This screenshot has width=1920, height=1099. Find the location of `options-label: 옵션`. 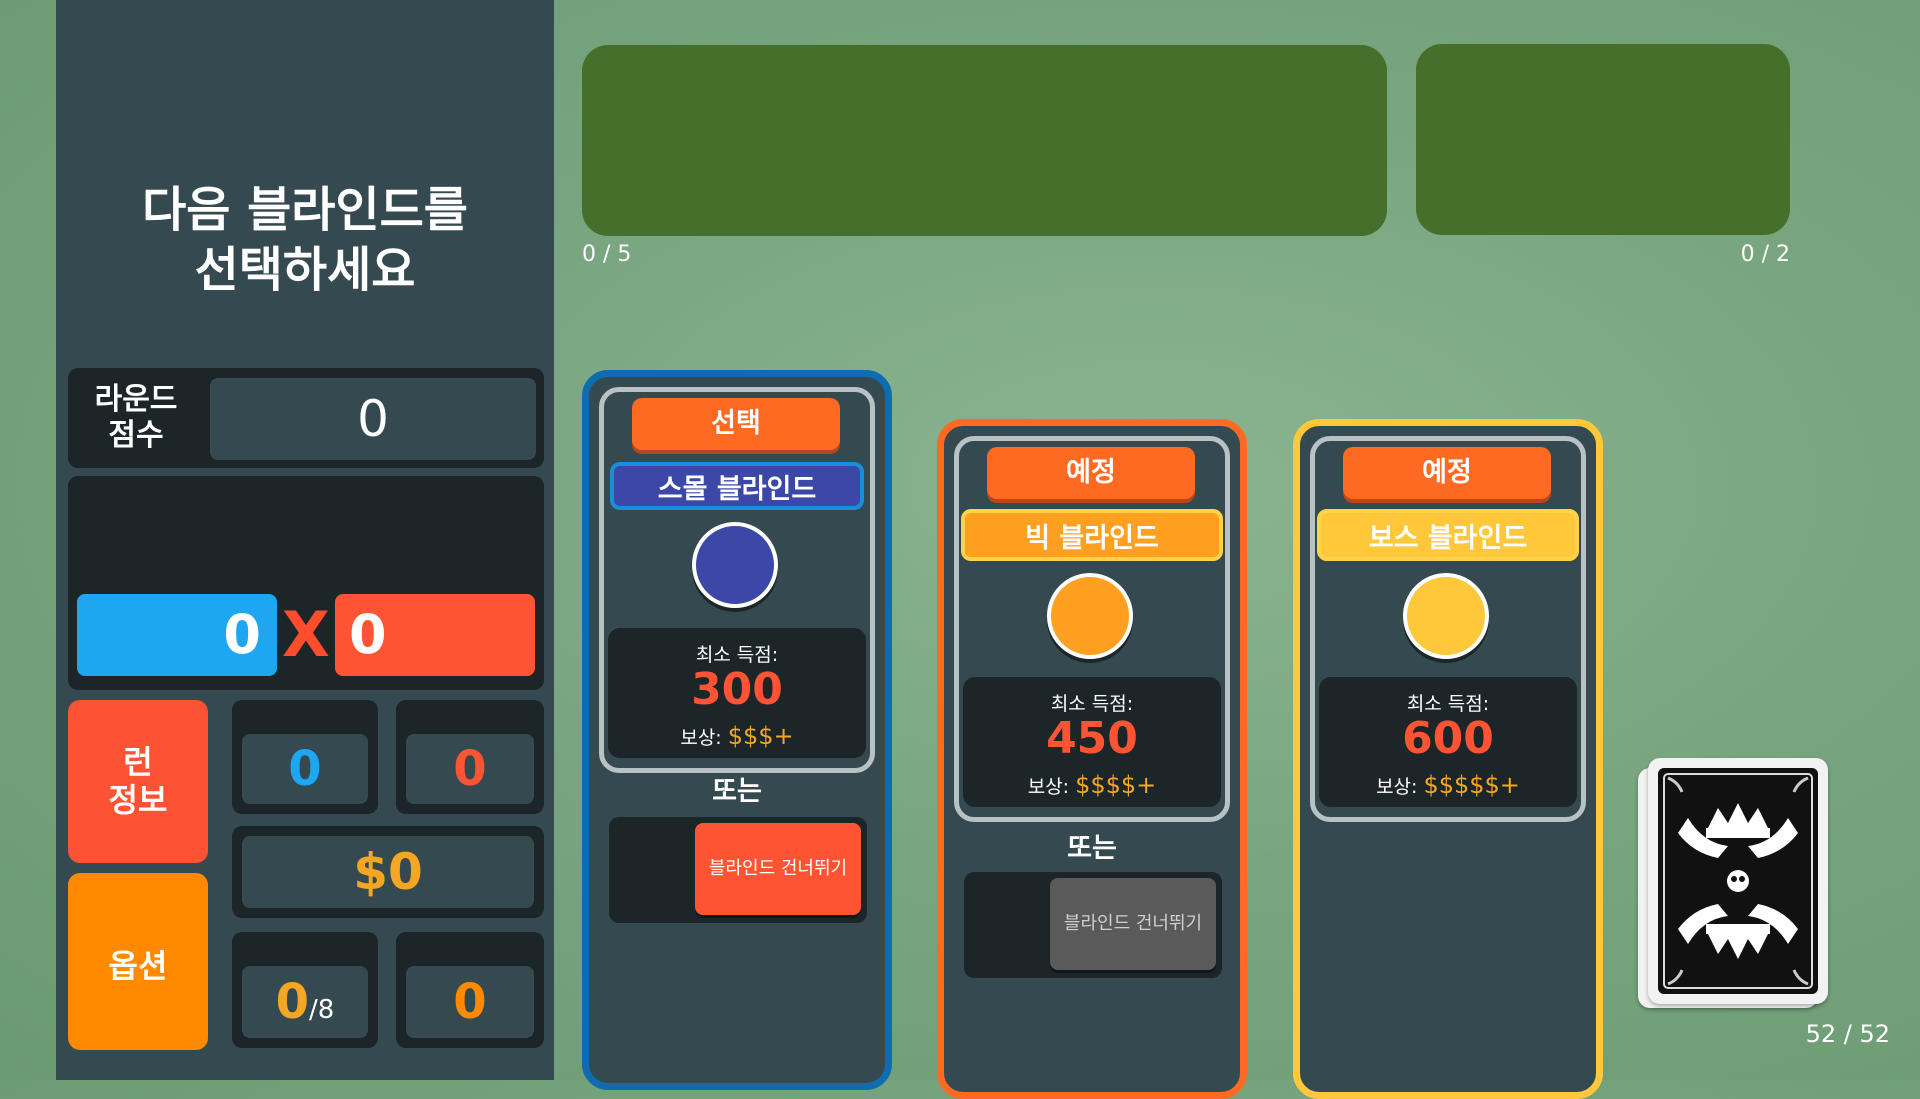

options-label: 옵션 is located at coordinates (138, 966).